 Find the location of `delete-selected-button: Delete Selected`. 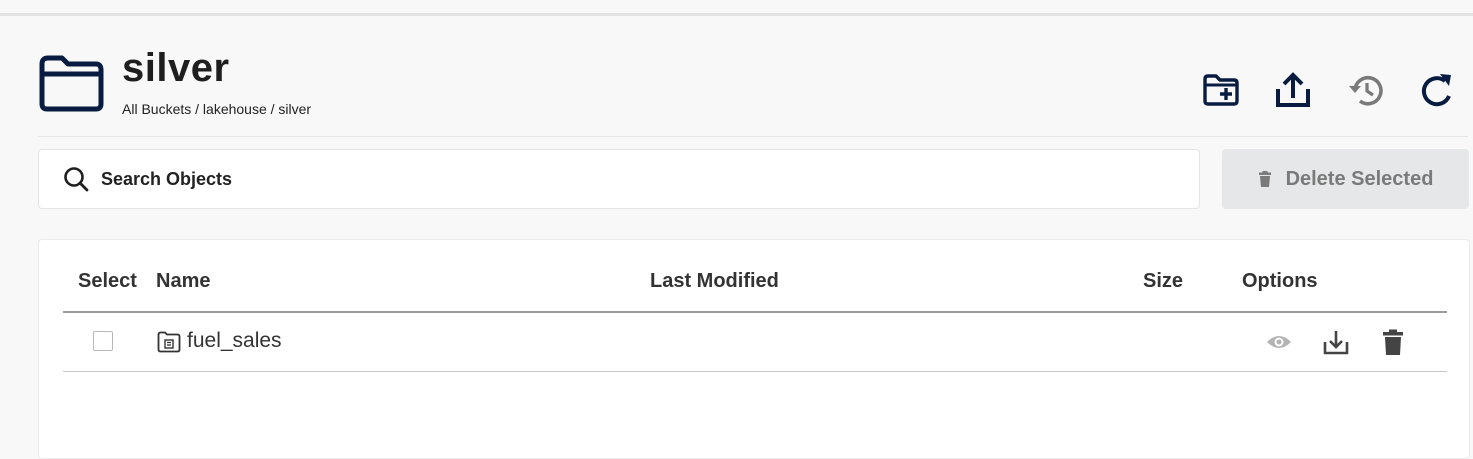

delete-selected-button: Delete Selected is located at coordinates (1345, 179).